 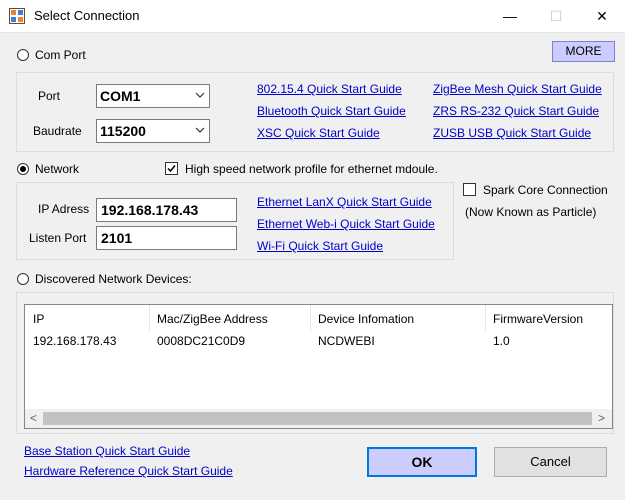 I want to click on column-header-ip: IP, so click(x=38, y=319).